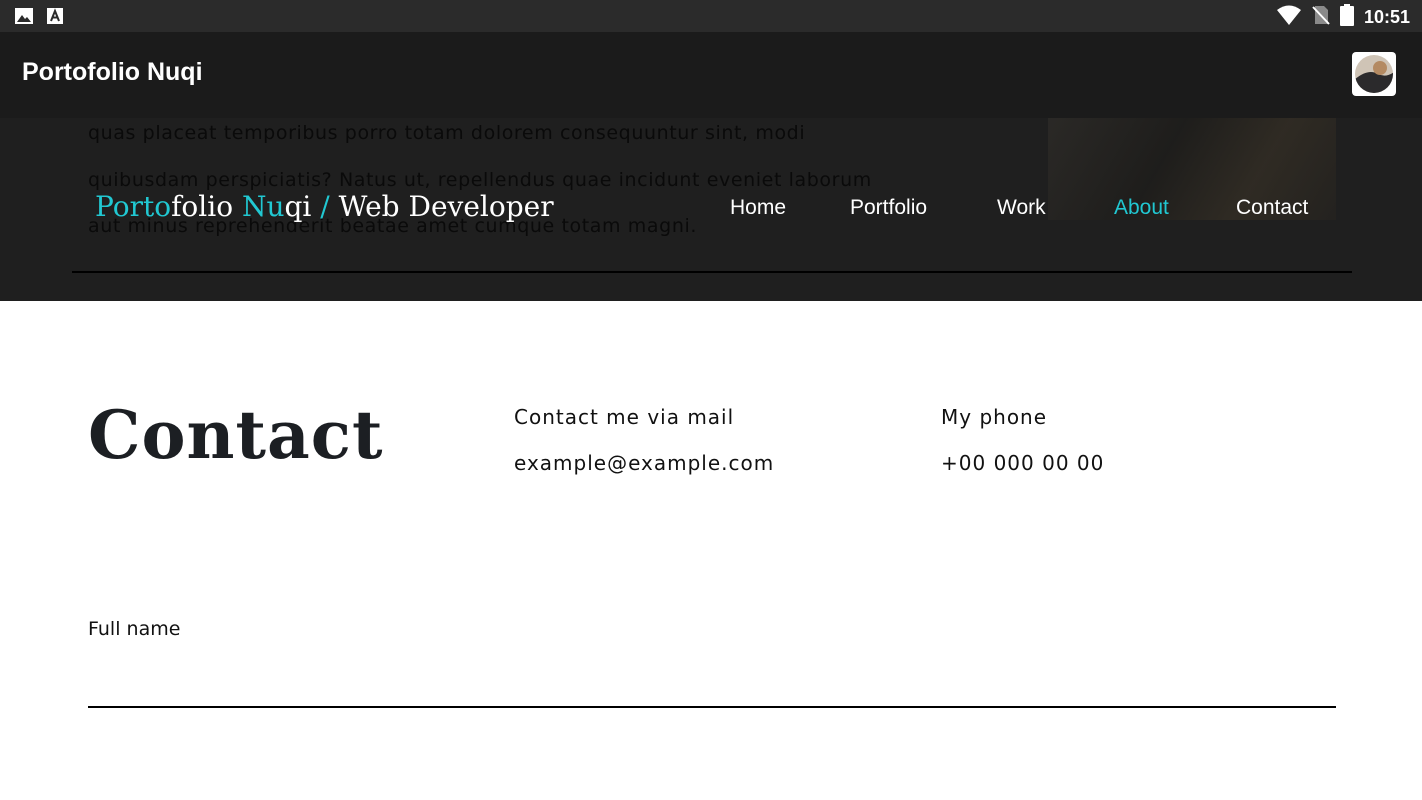  Describe the element at coordinates (624, 417) in the screenshot. I see `mail-label: Contact me via mail` at that location.